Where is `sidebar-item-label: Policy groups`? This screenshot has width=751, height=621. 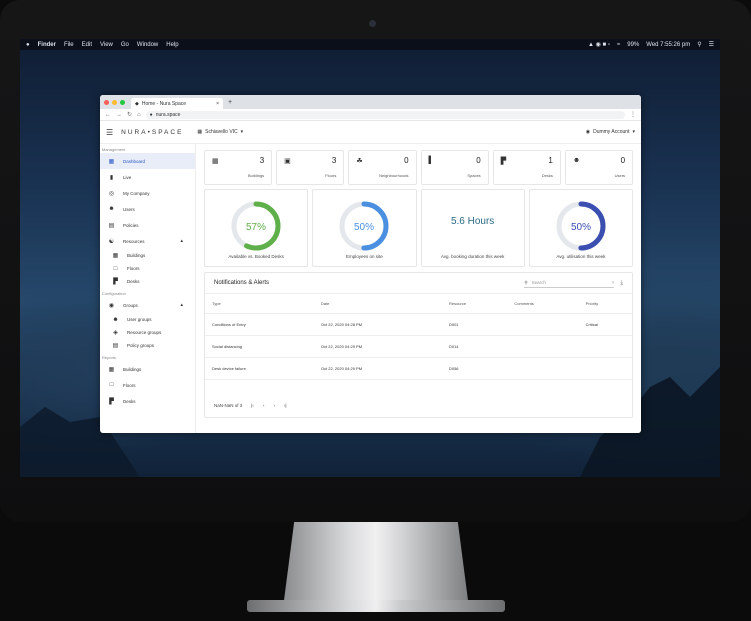 sidebar-item-label: Policy groups is located at coordinates (141, 345).